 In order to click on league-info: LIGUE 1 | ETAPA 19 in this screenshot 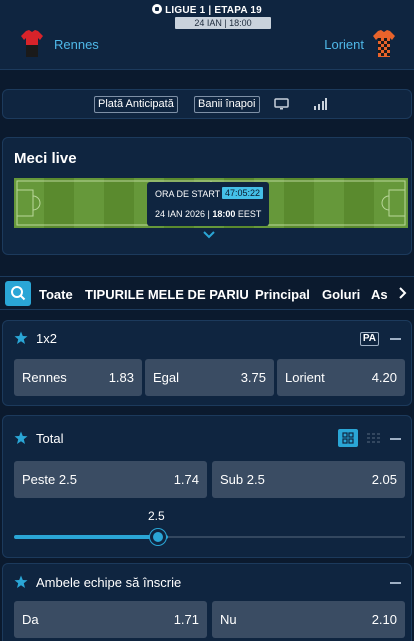, I will do `click(207, 10)`.